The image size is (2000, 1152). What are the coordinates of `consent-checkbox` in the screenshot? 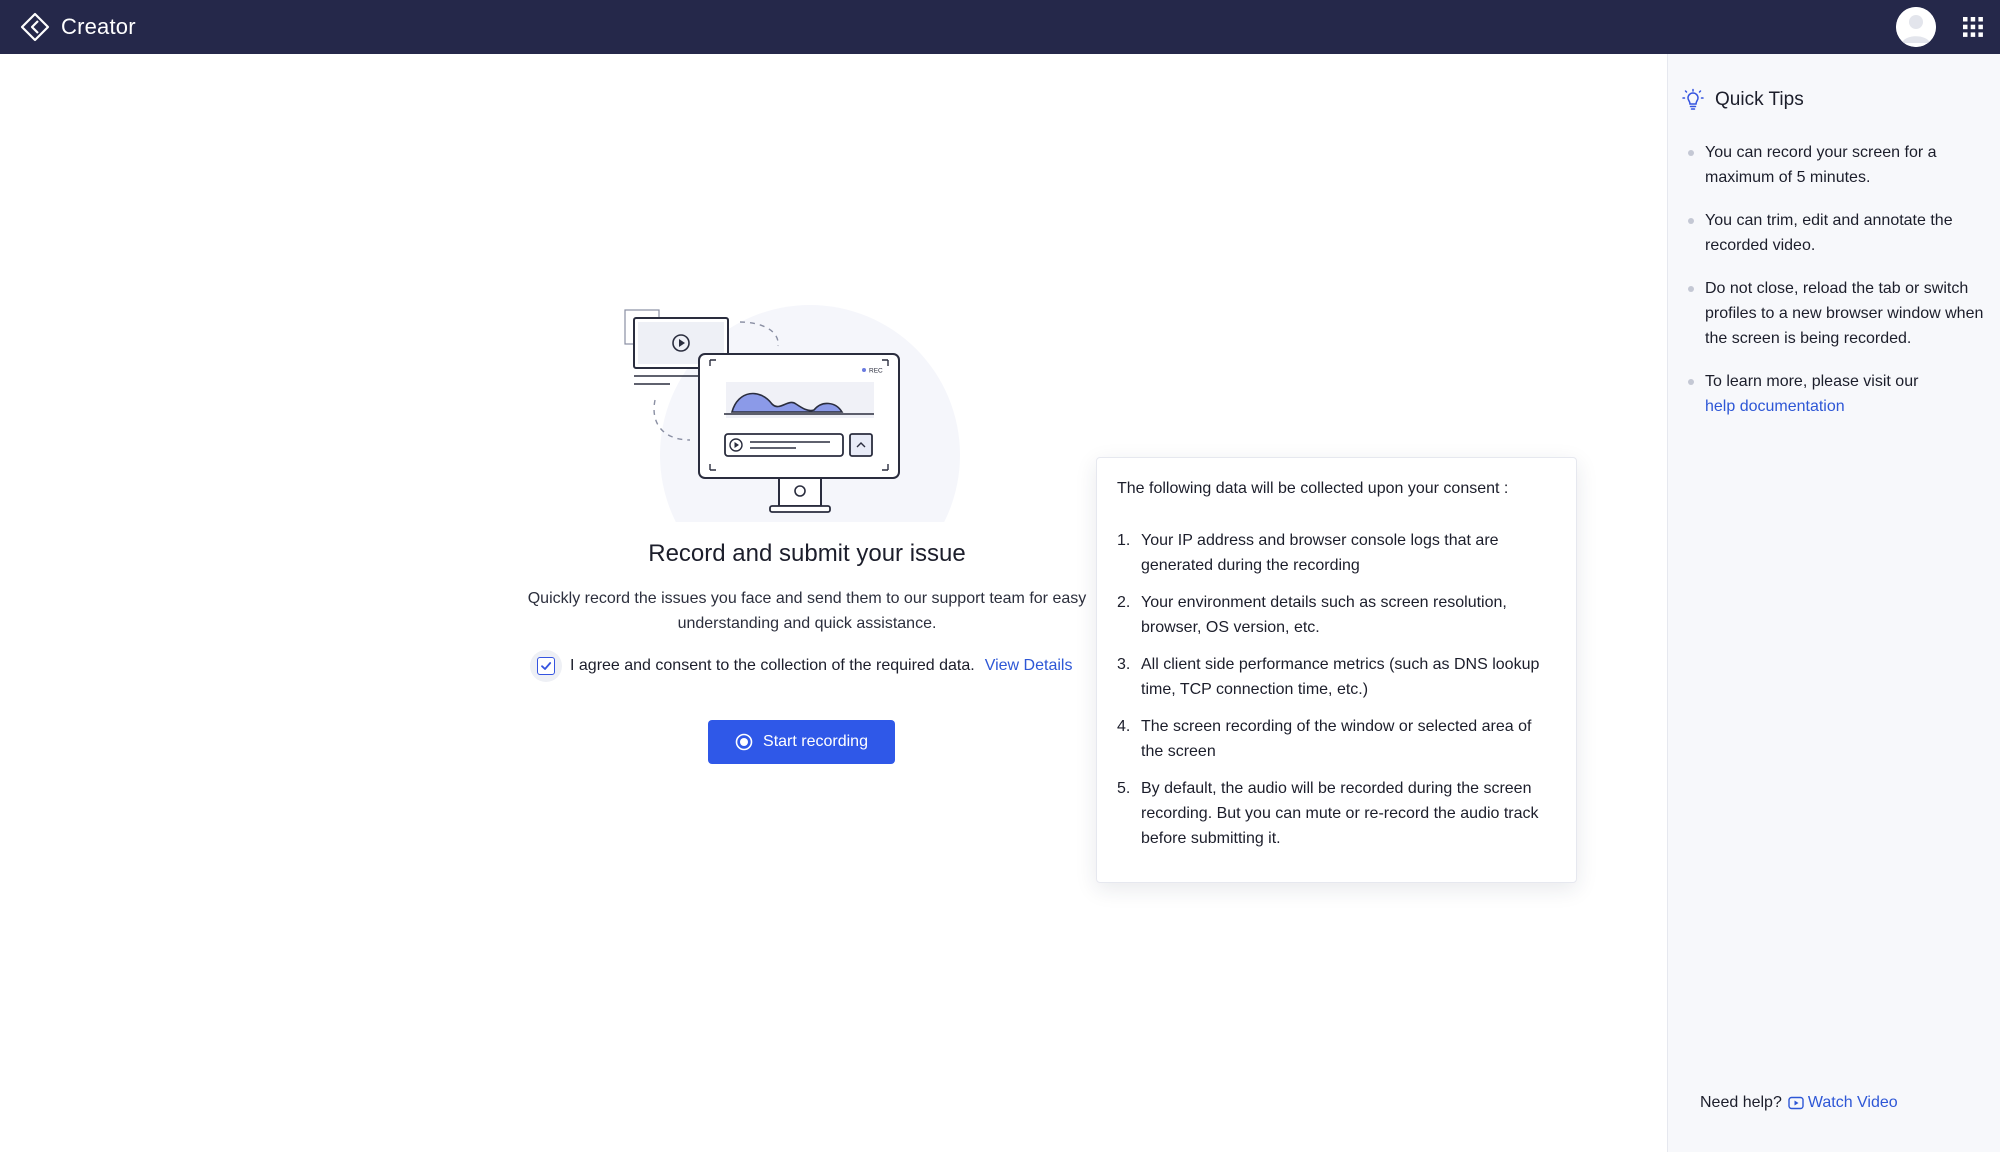 It's located at (546, 666).